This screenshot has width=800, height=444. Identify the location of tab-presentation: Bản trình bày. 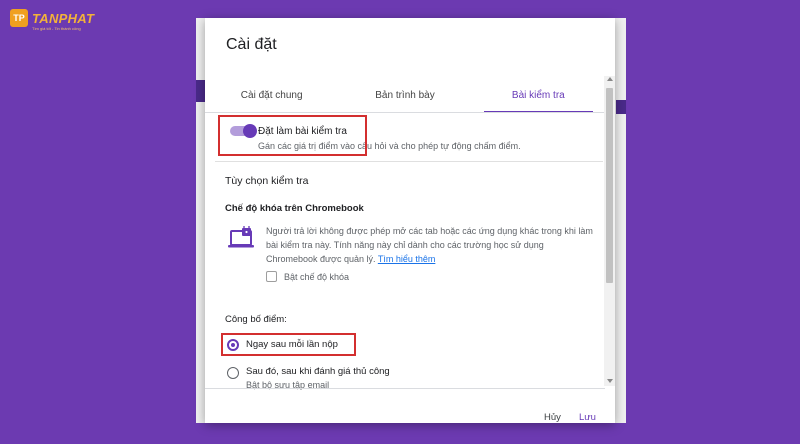
(404, 94).